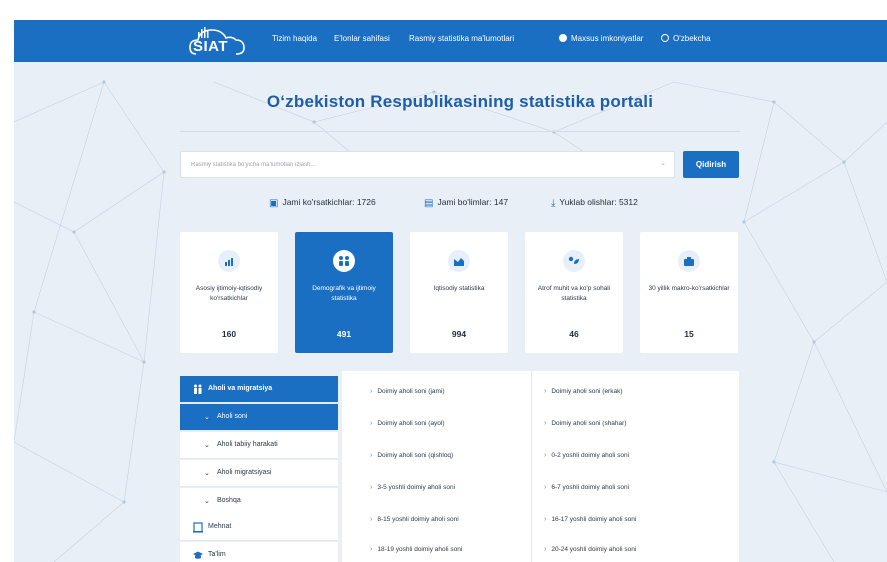 The width and height of the screenshot is (887, 562). I want to click on card-count: 46, so click(574, 334).